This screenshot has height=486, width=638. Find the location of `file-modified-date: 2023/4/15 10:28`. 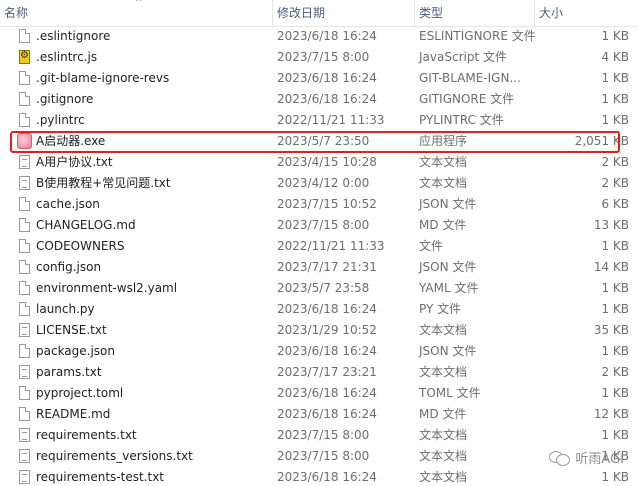

file-modified-date: 2023/4/15 10:28 is located at coordinates (327, 162).